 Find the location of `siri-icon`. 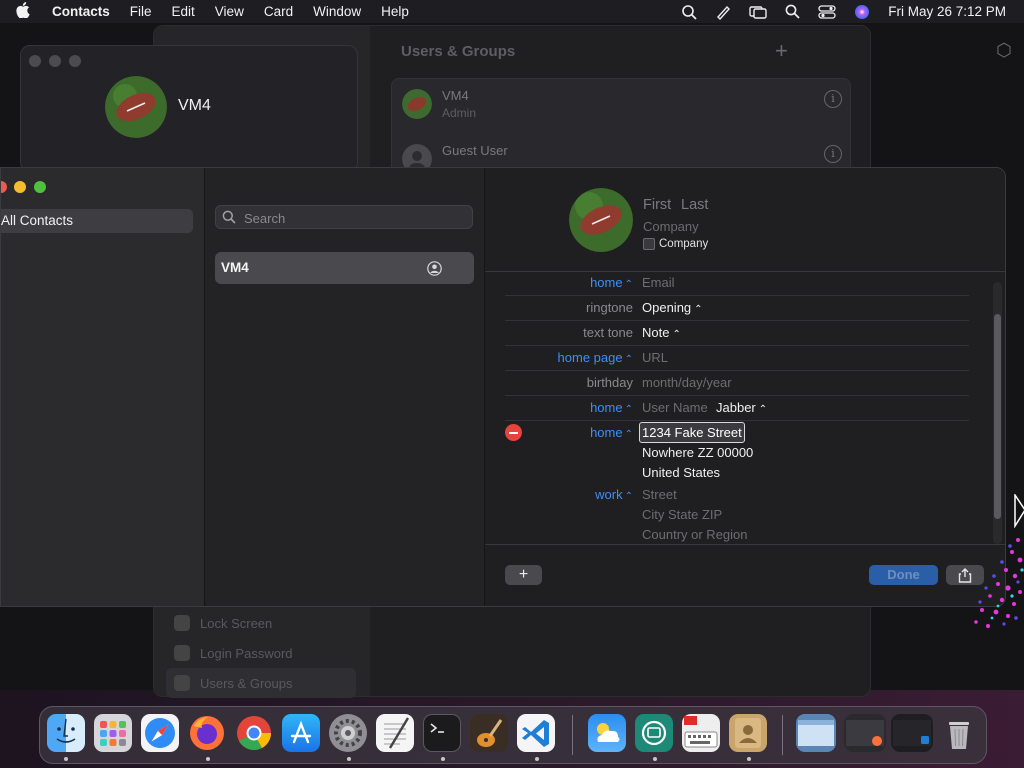

siri-icon is located at coordinates (862, 12).